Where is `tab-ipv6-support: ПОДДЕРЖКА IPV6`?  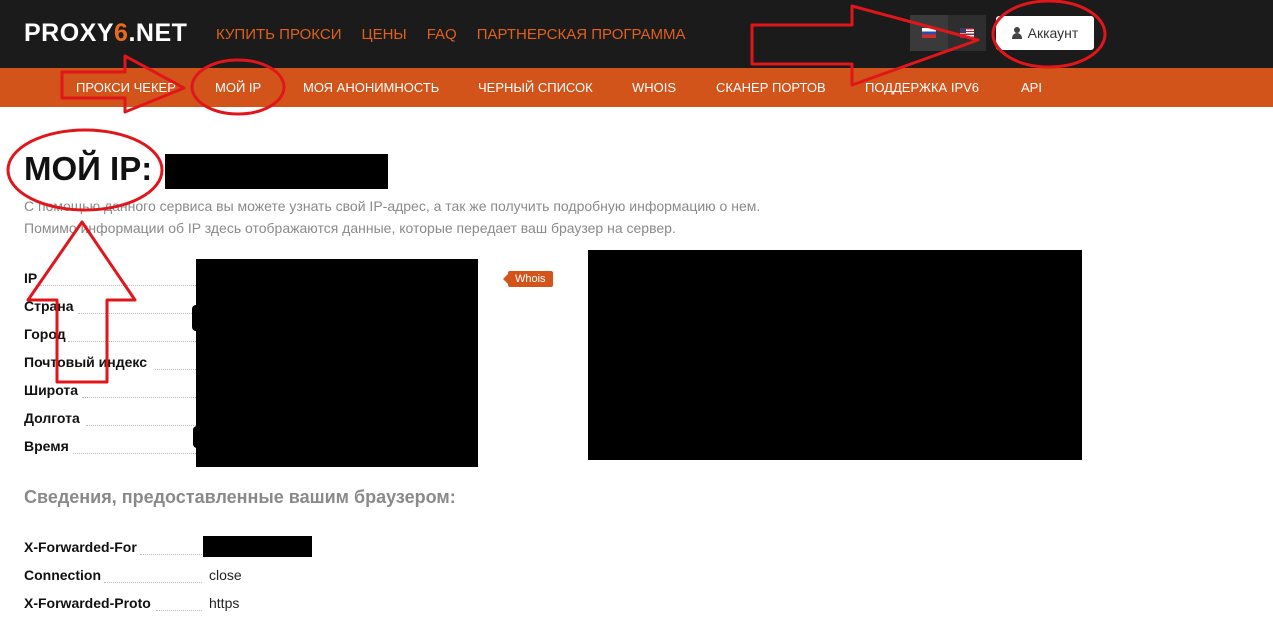 tab-ipv6-support: ПОДДЕРЖКА IPV6 is located at coordinates (922, 87).